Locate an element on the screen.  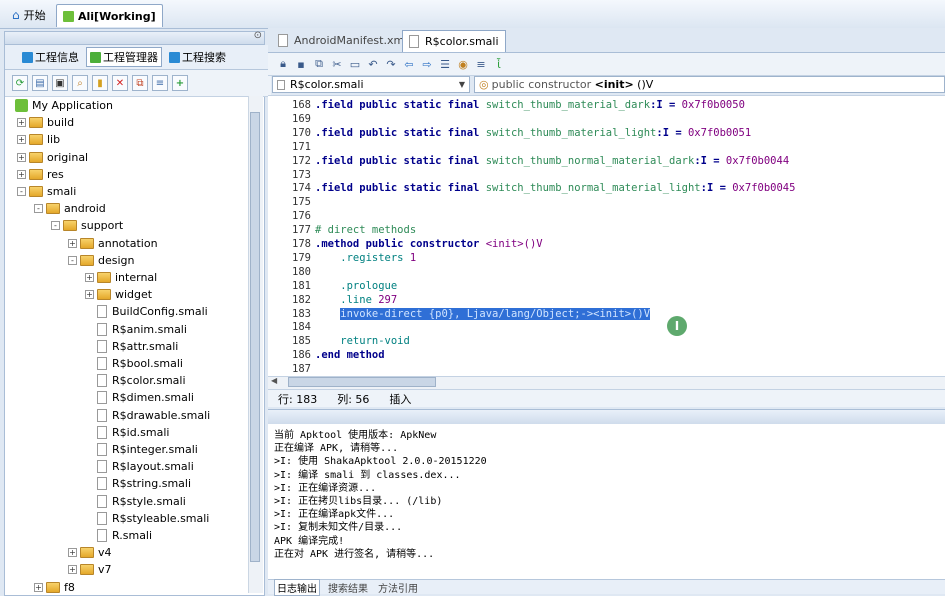
tree-item: - support is located at coordinates (87, 225).